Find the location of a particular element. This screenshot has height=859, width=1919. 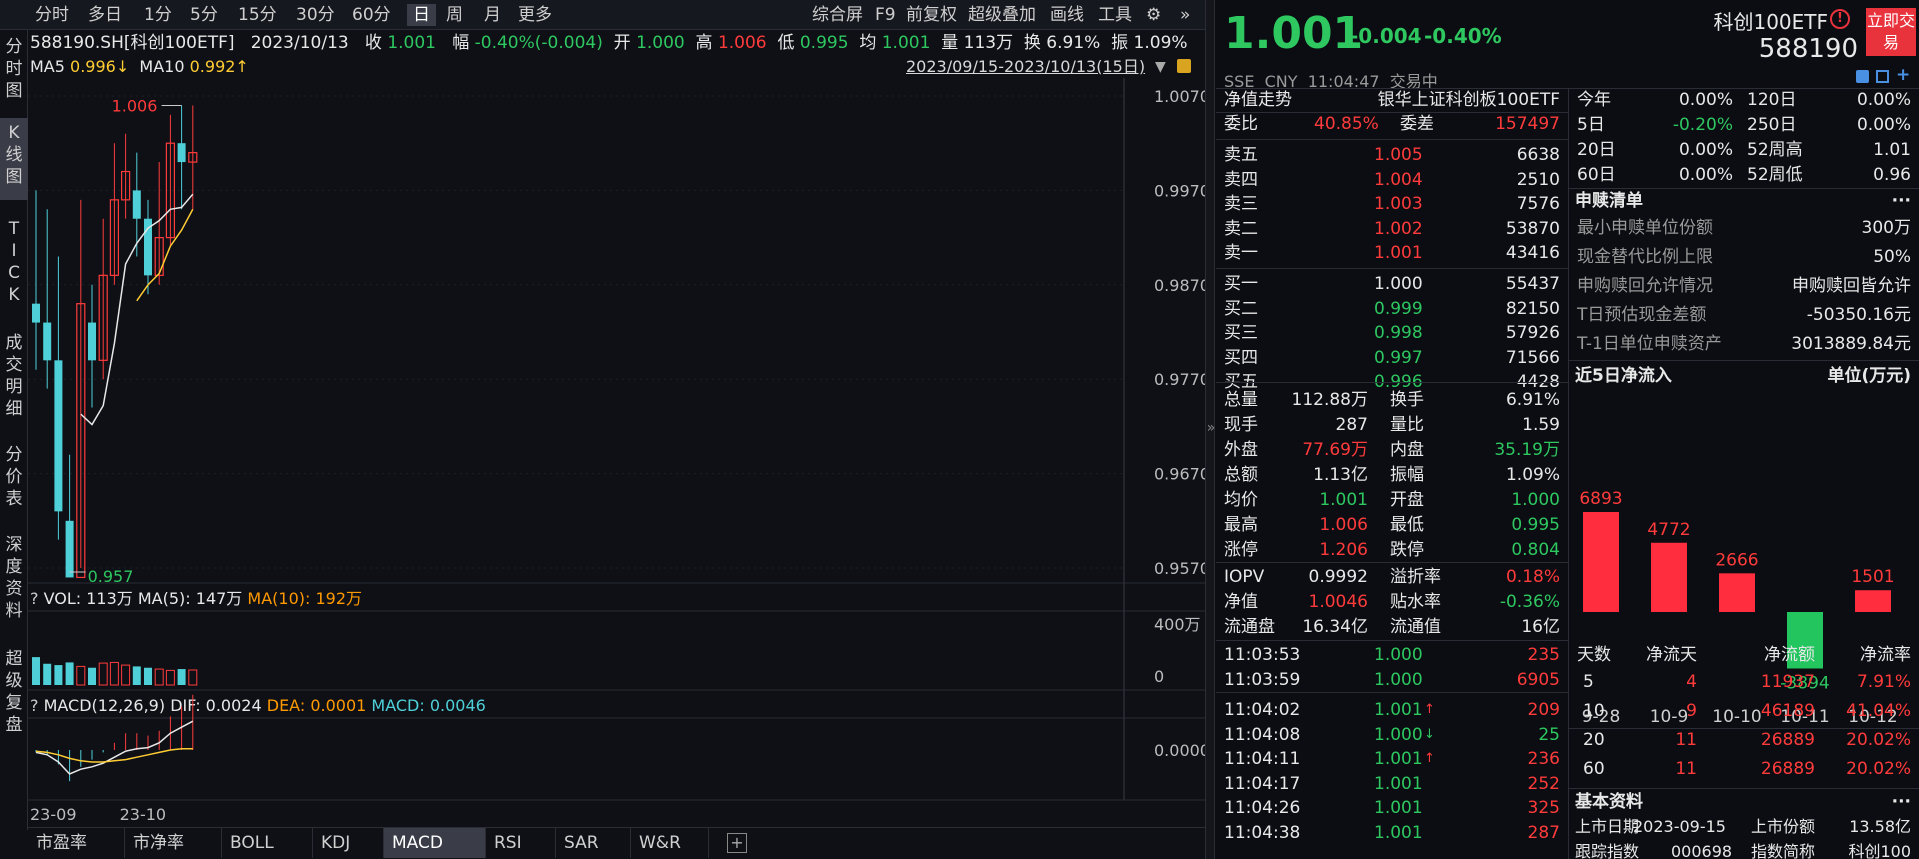

stat-value2: 1.000 is located at coordinates (1535, 500).